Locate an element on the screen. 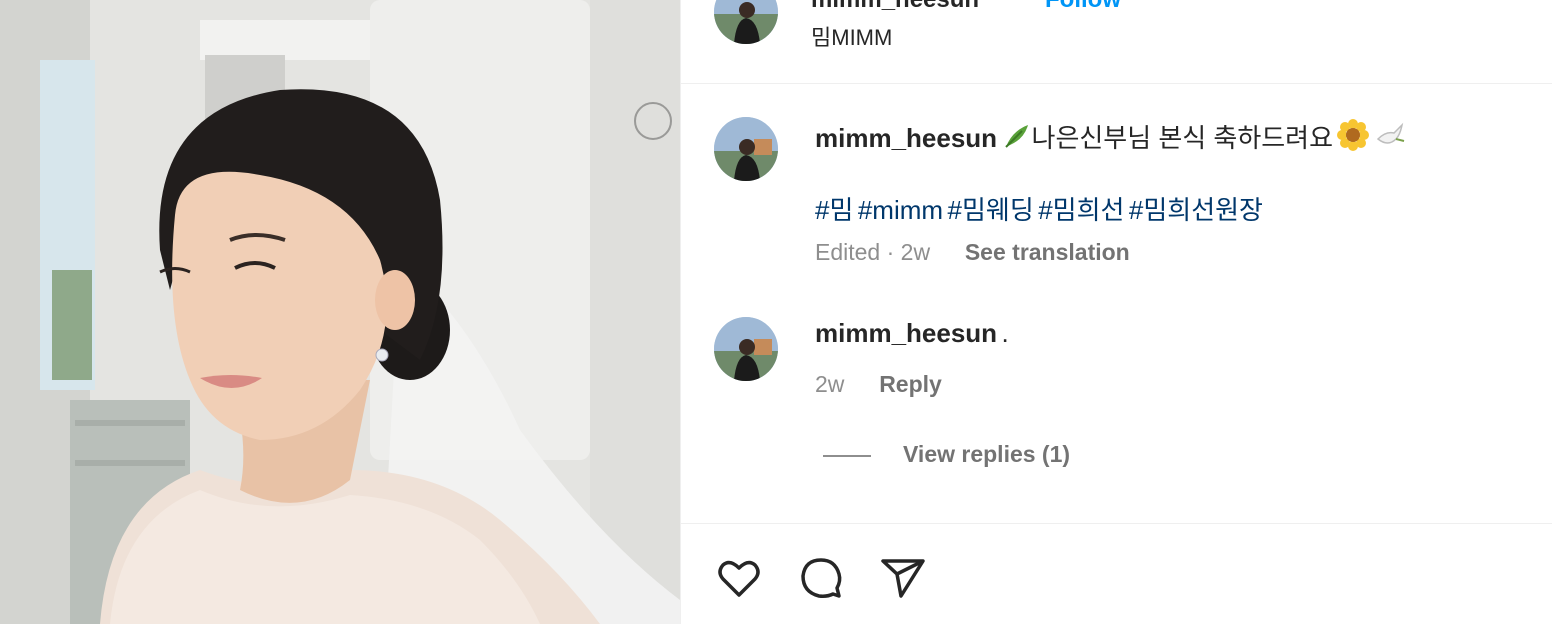  header-divider is located at coordinates (1116, 83).